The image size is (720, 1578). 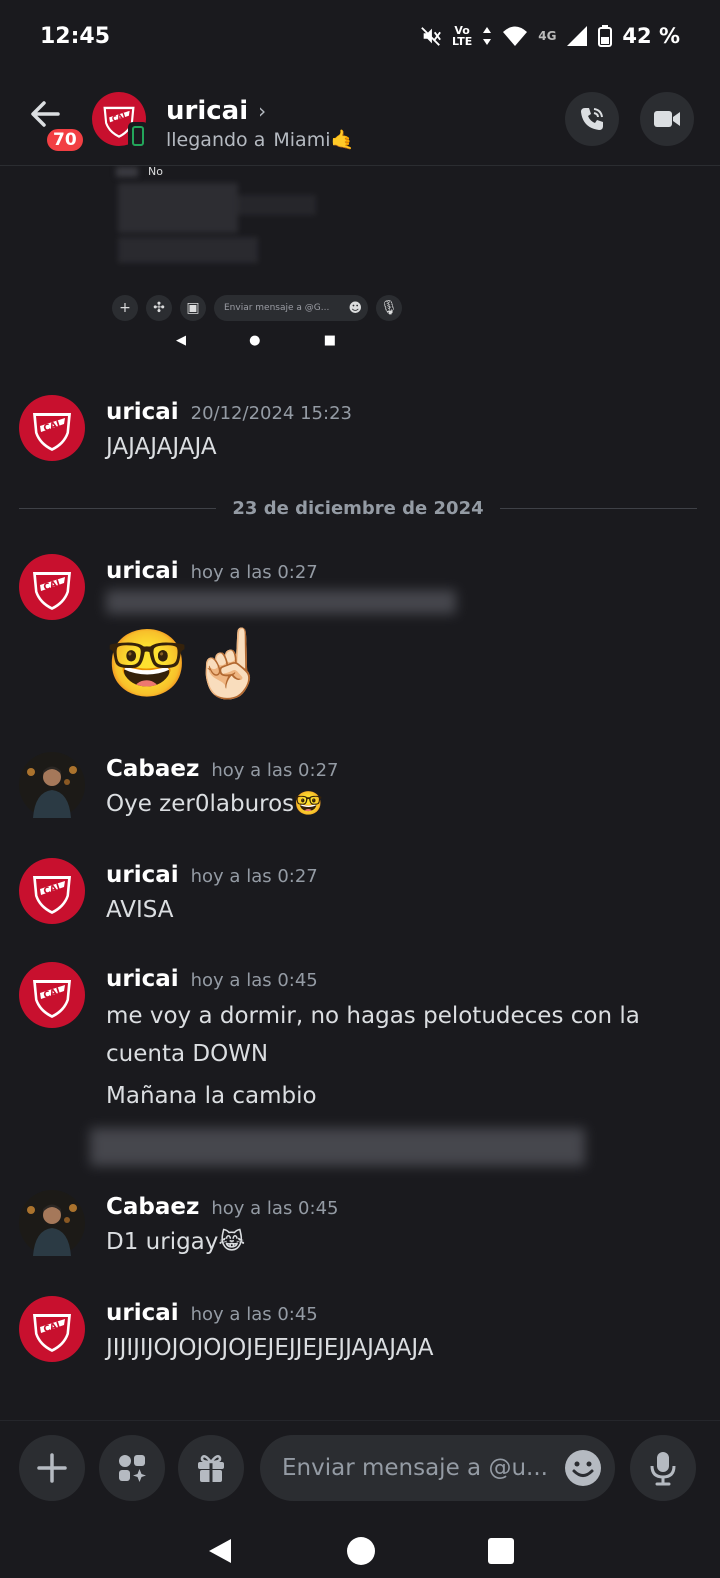 What do you see at coordinates (187, 1054) in the screenshot?
I see `message-text: cuenta DOWN` at bounding box center [187, 1054].